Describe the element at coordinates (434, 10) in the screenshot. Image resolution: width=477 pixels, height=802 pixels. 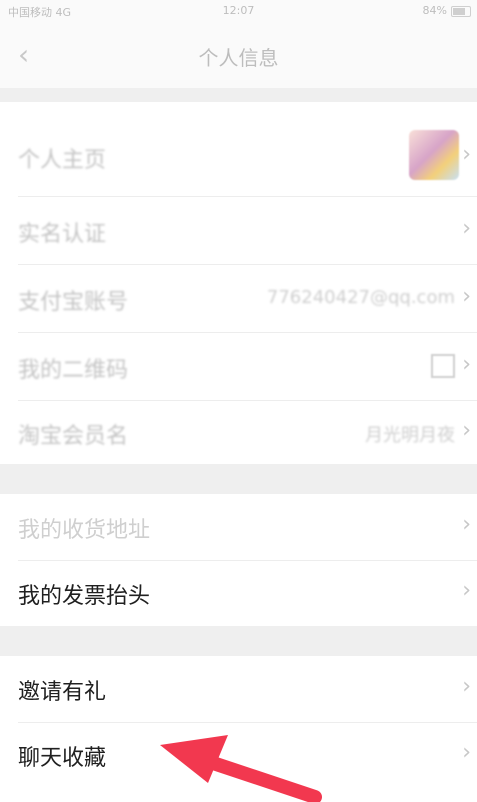
I see `battery-text: 84%` at that location.